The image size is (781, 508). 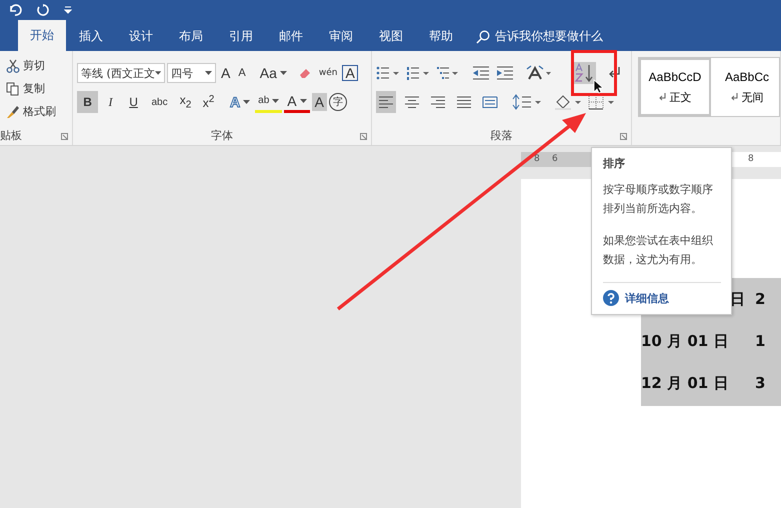 I want to click on group-label: 贴板, so click(x=11, y=135).